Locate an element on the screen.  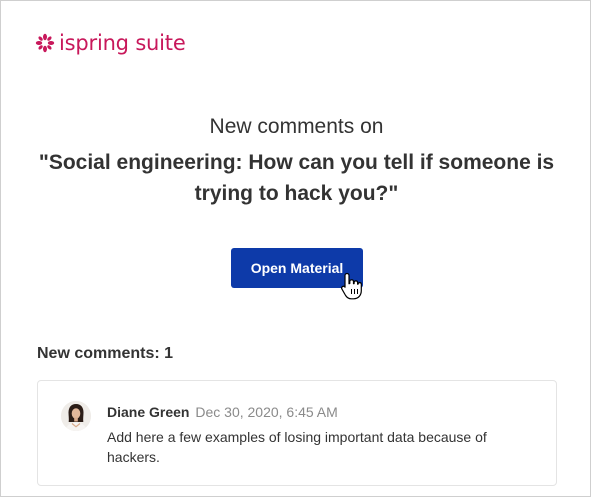
email-subtitle: New comments on is located at coordinates (296, 126).